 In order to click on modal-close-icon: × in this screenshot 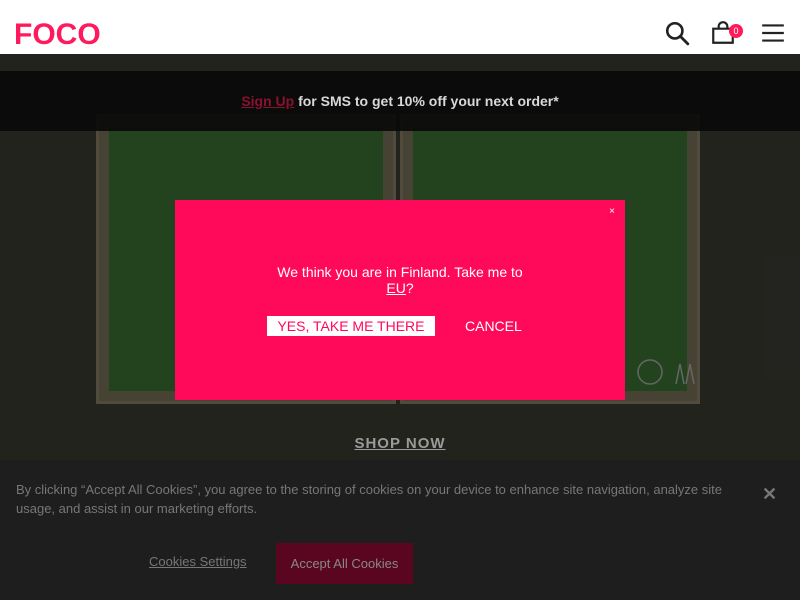, I will do `click(612, 211)`.